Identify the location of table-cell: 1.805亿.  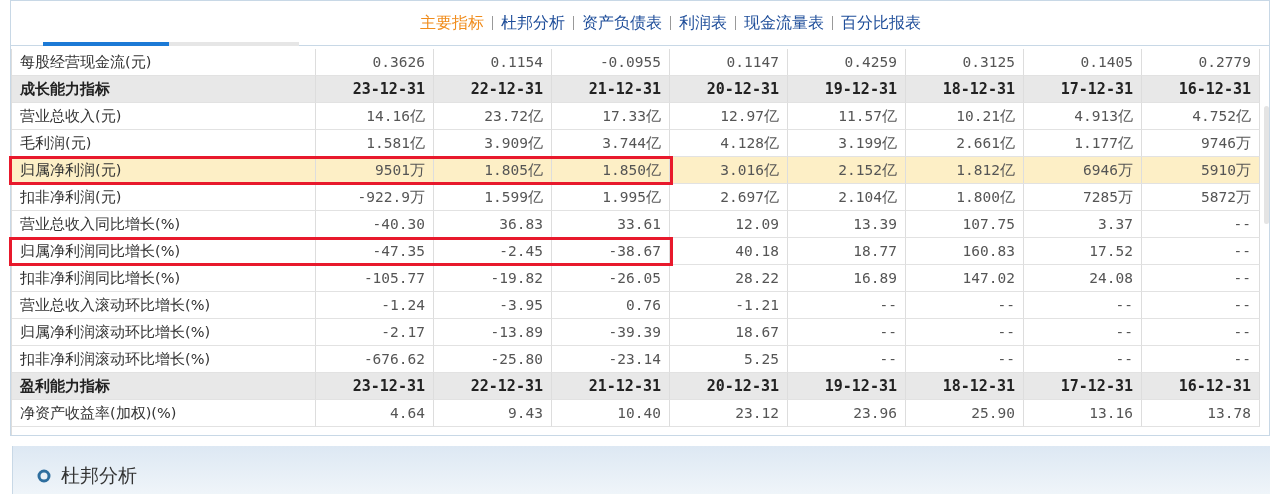
(493, 170).